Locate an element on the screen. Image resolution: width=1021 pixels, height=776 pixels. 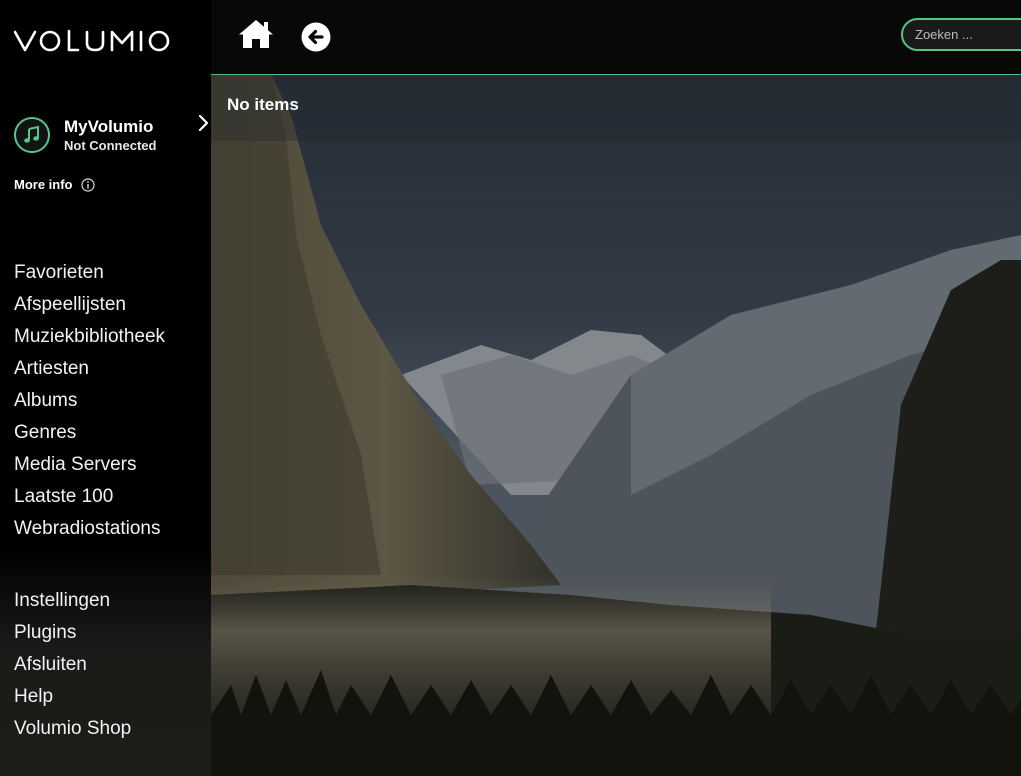
search-input is located at coordinates (961, 34).